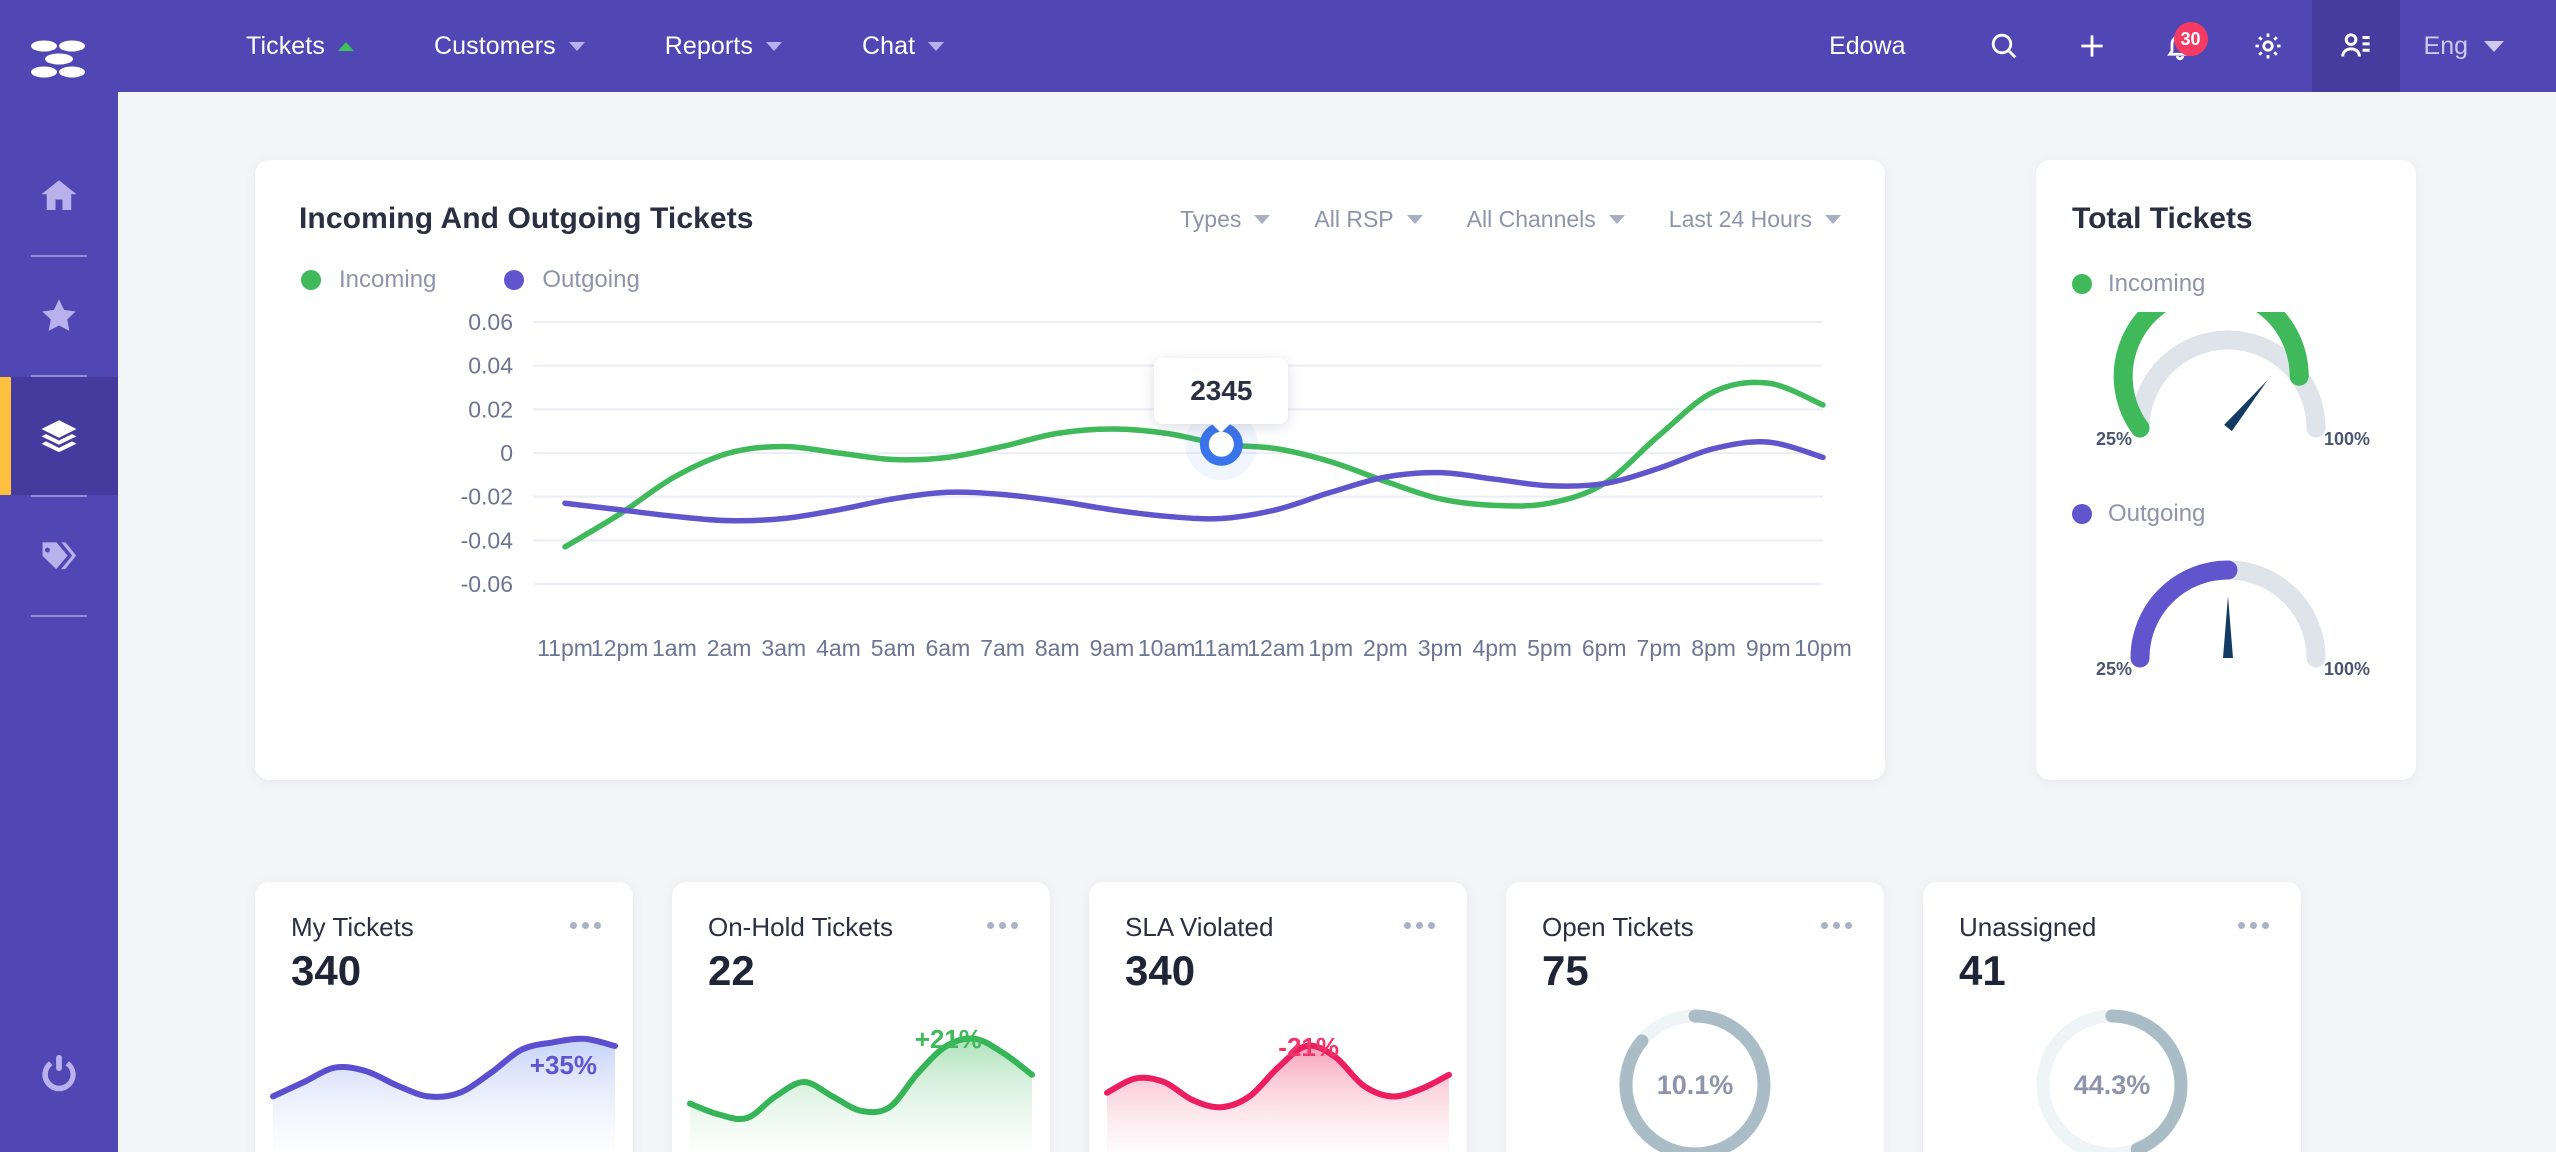 The height and width of the screenshot is (1152, 2556). I want to click on sparkline-chart, so click(1278, 1097).